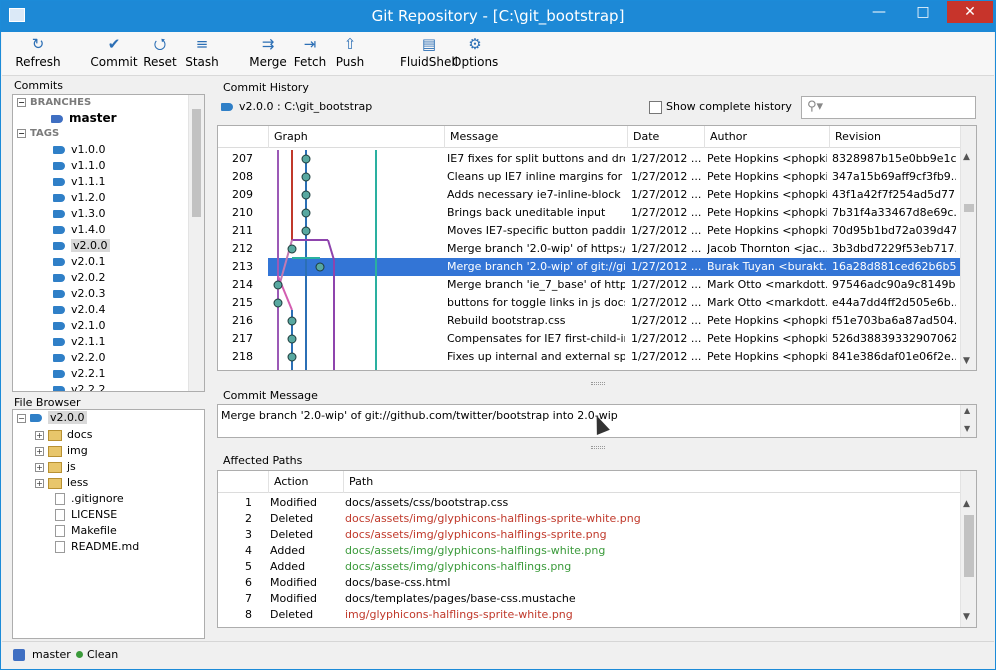 The width and height of the screenshot is (996, 670). What do you see at coordinates (89, 499) in the screenshot?
I see `file-item: .gitignore` at bounding box center [89, 499].